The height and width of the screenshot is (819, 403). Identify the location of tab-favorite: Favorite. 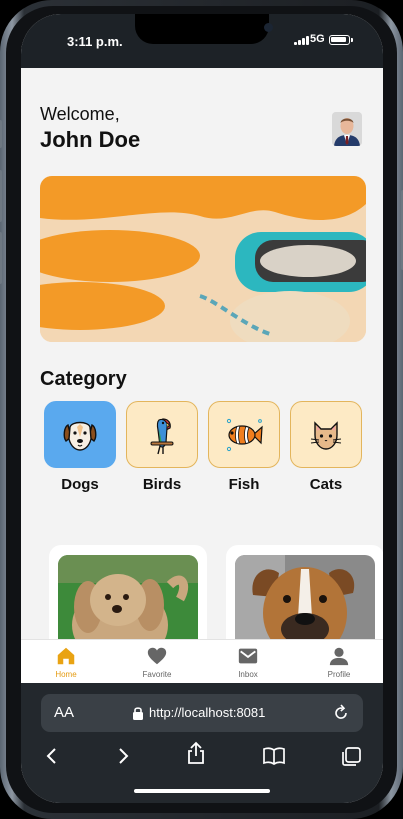
(157, 661).